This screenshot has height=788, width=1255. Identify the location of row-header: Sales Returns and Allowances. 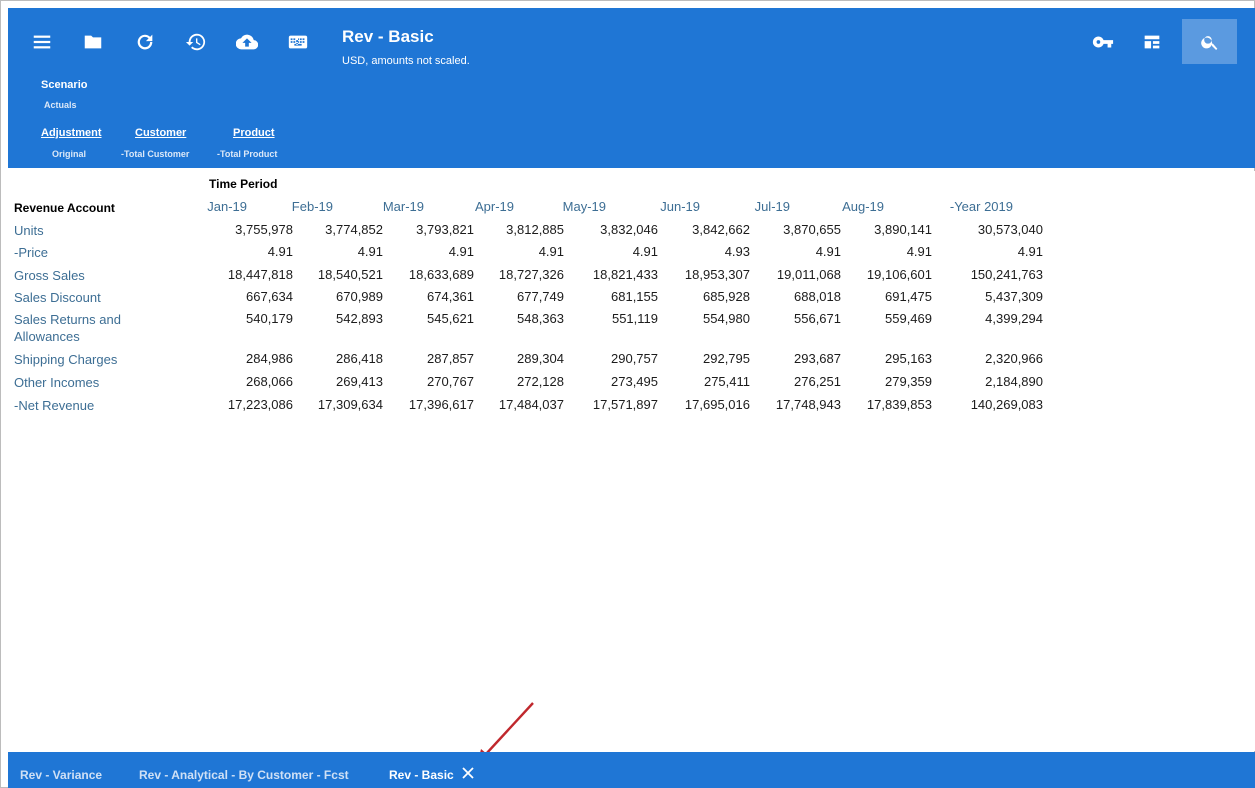
(89, 328).